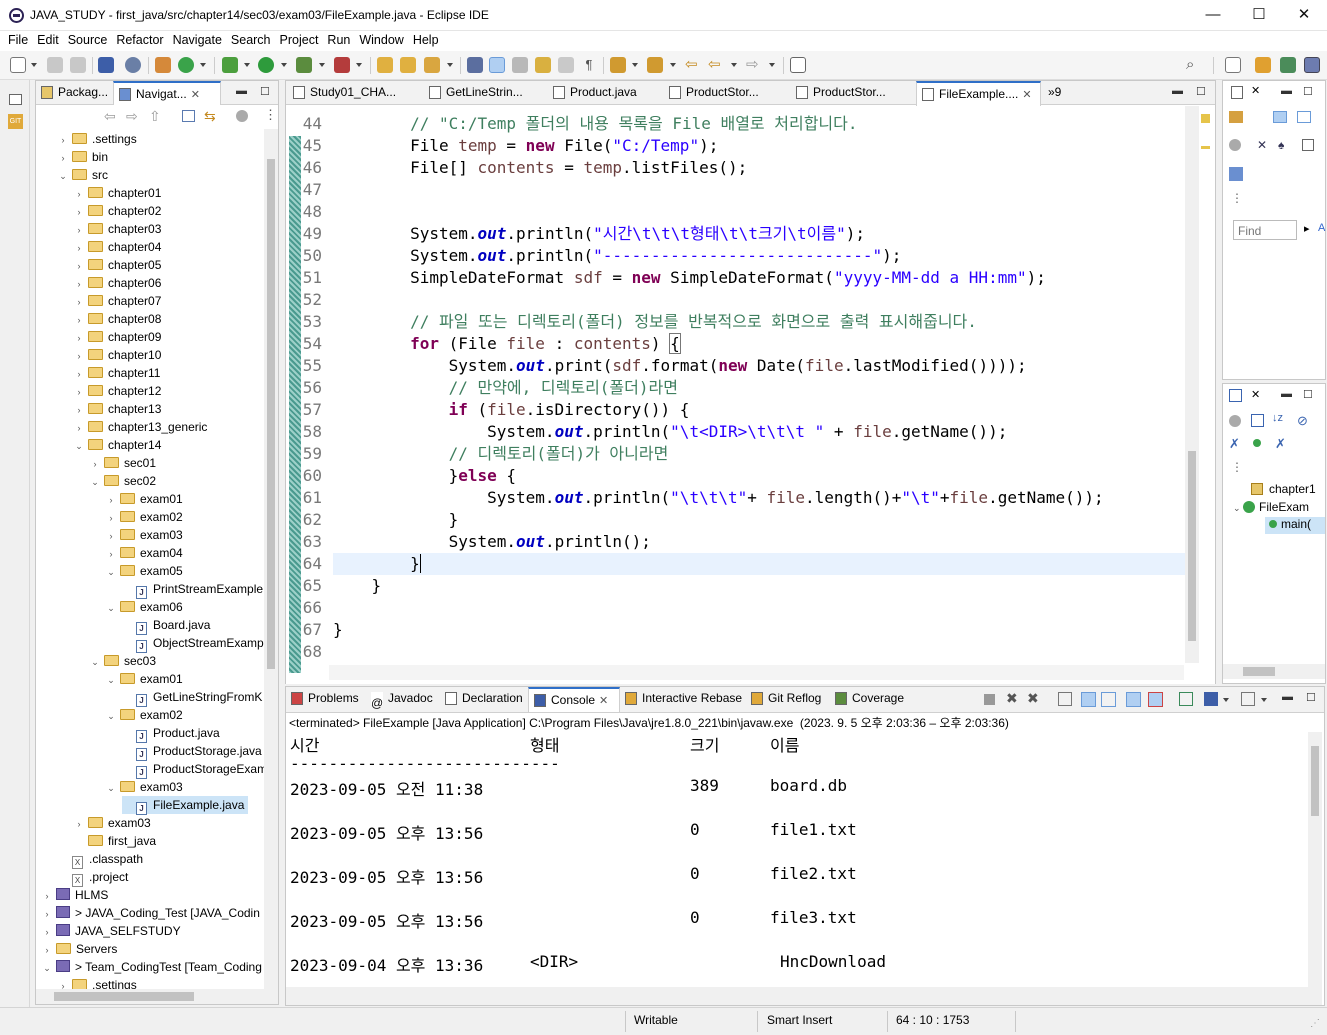  What do you see at coordinates (1279, 507) in the screenshot?
I see `outline-item-class: ⌄ FileExam` at bounding box center [1279, 507].